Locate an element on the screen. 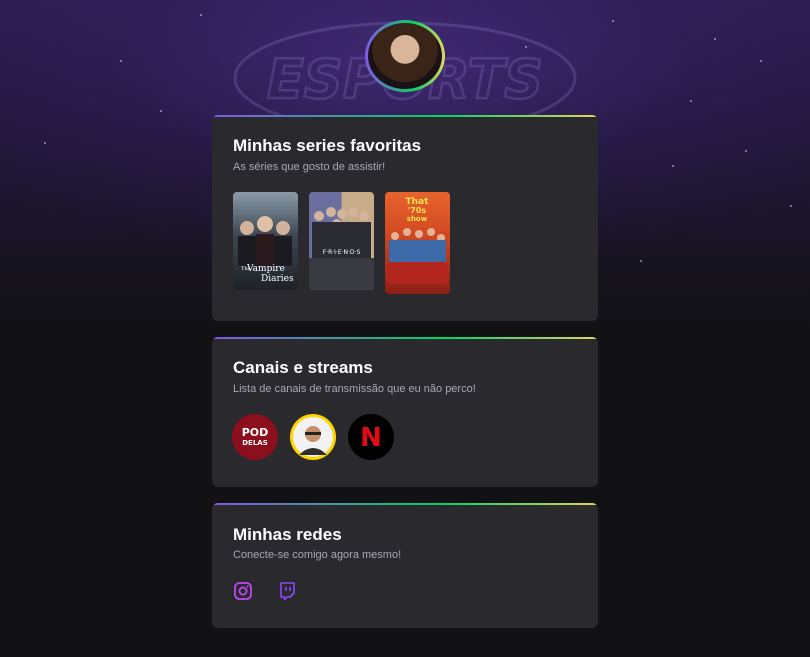 This screenshot has height=657, width=810. svg-text: DELAS is located at coordinates (255, 443).